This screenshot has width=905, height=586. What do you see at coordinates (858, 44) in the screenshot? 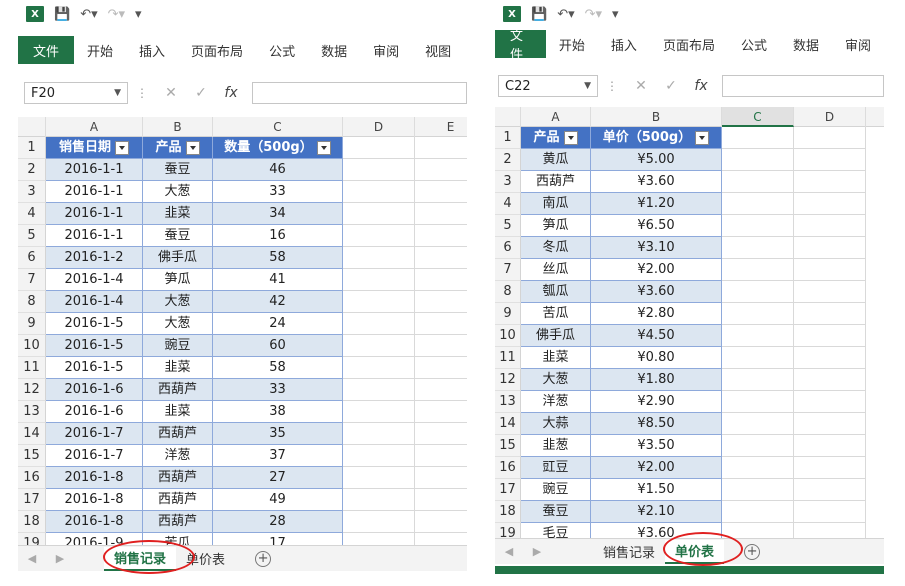
I see `ribbon-tab: 审阅` at bounding box center [858, 44].